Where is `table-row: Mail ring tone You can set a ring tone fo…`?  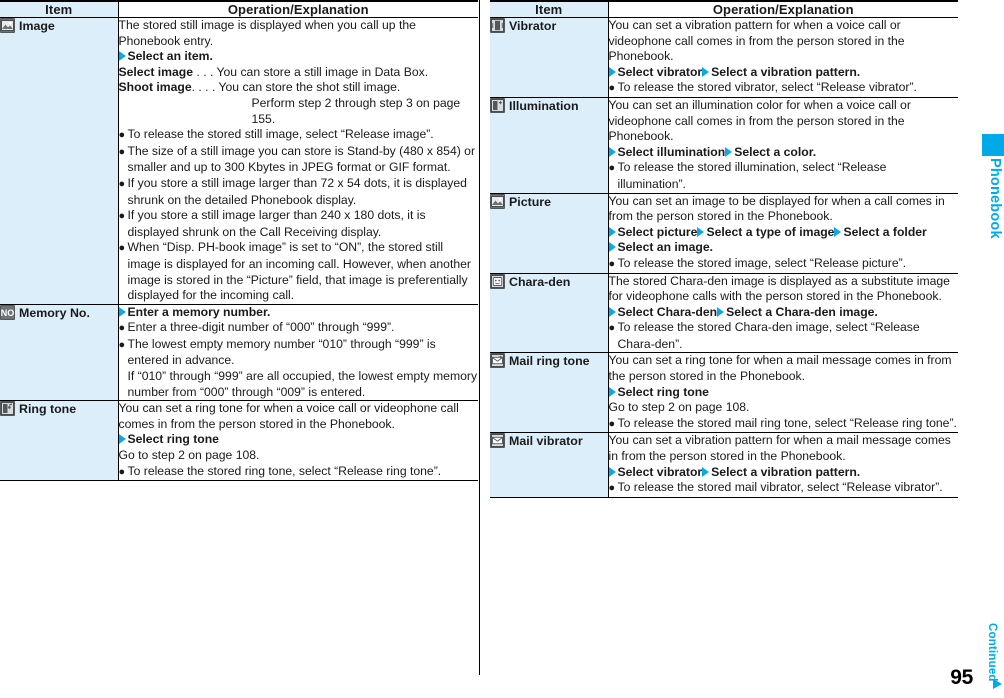 table-row: Mail ring tone You can set a ring tone fo… is located at coordinates (724, 393).